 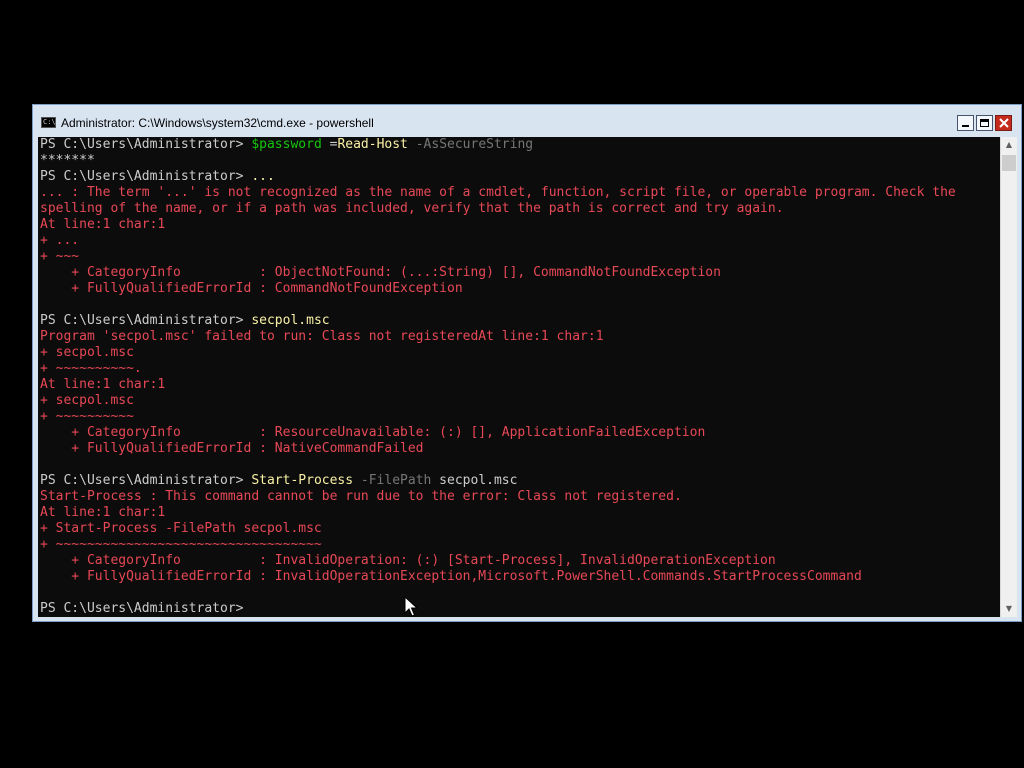 What do you see at coordinates (329, 144) in the screenshot?
I see `console-text: =` at bounding box center [329, 144].